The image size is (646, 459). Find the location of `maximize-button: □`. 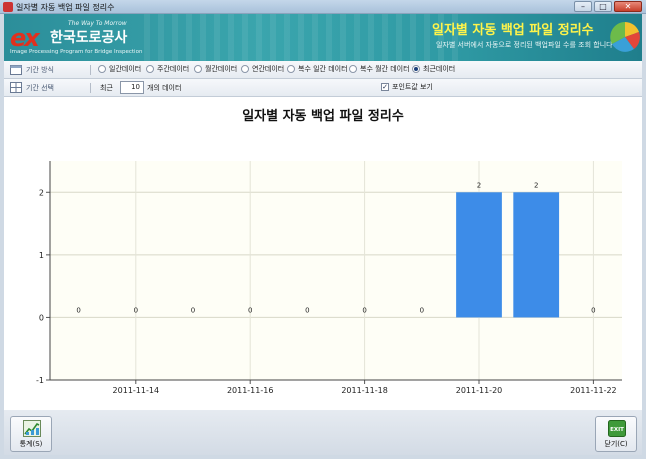

maximize-button: □ is located at coordinates (603, 6).